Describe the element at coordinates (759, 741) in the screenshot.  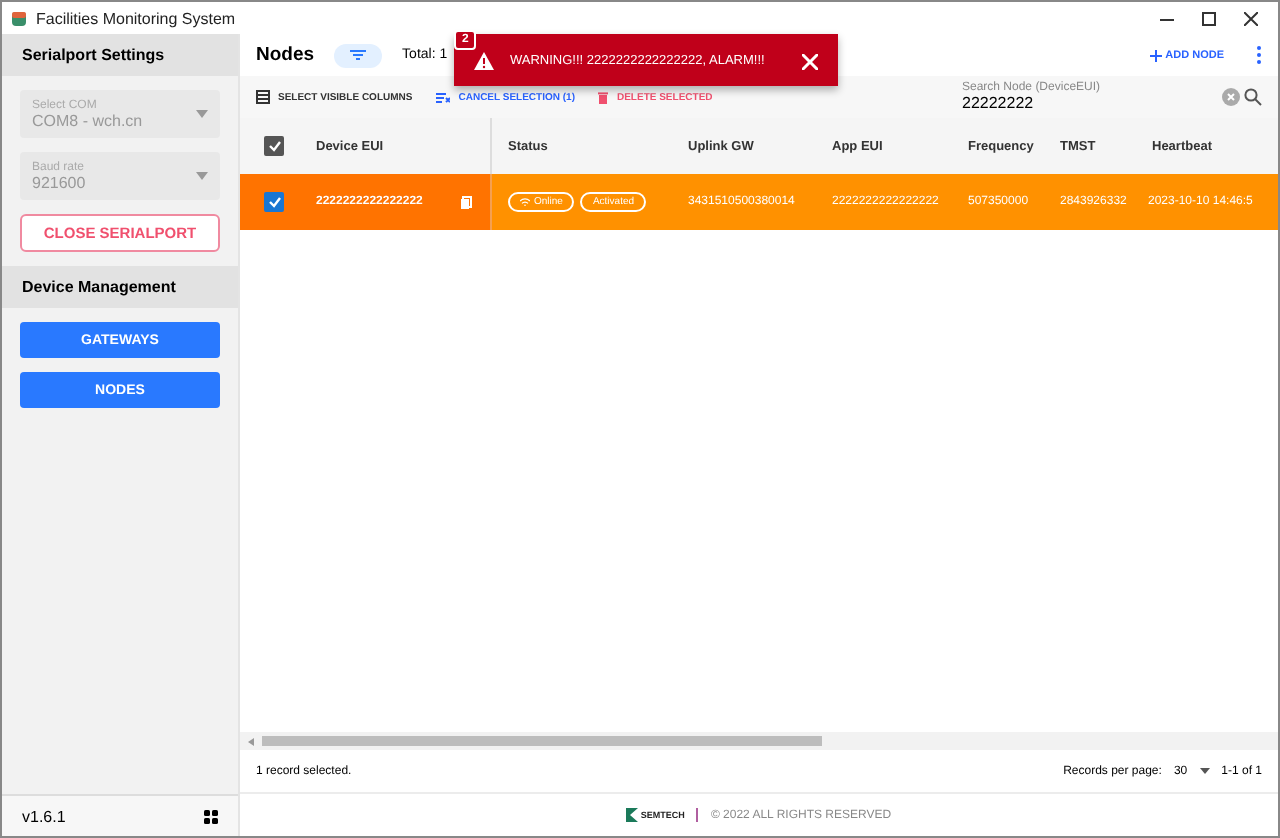
I see `horizontal-scrollbar` at that location.